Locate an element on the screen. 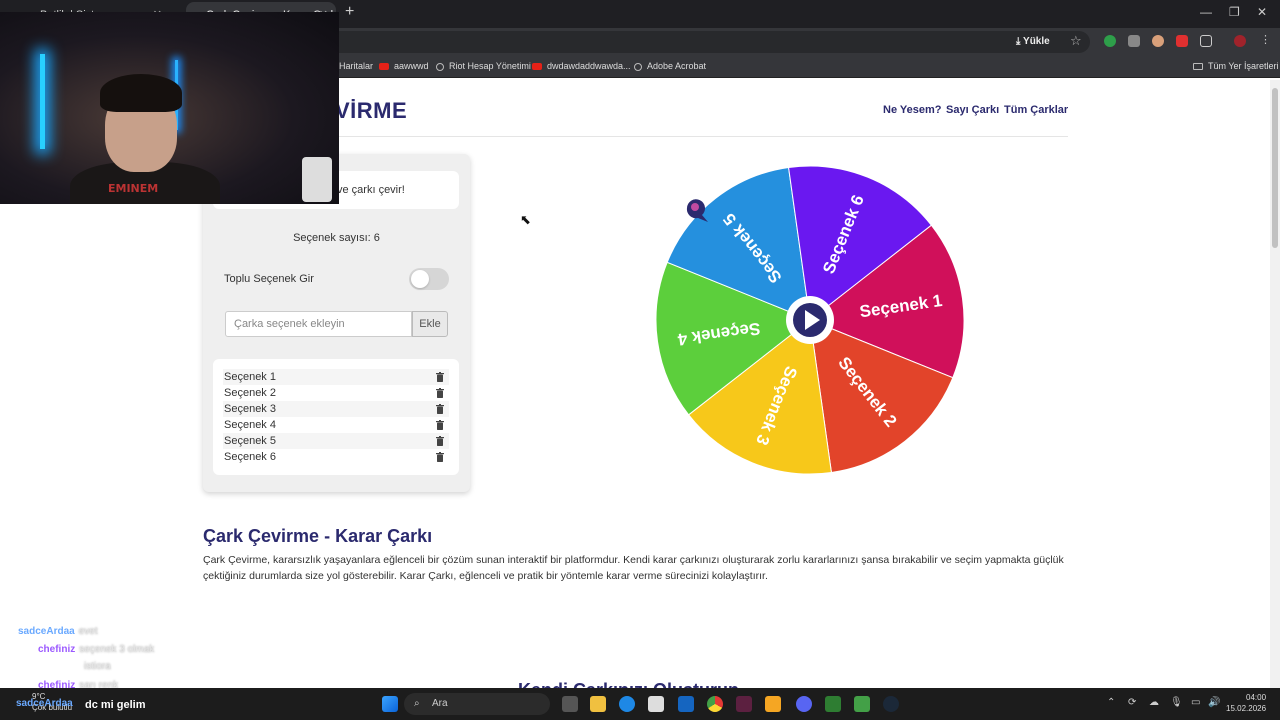 This screenshot has width=1280, height=720. list-item: Seçenek 3 is located at coordinates (336, 409).